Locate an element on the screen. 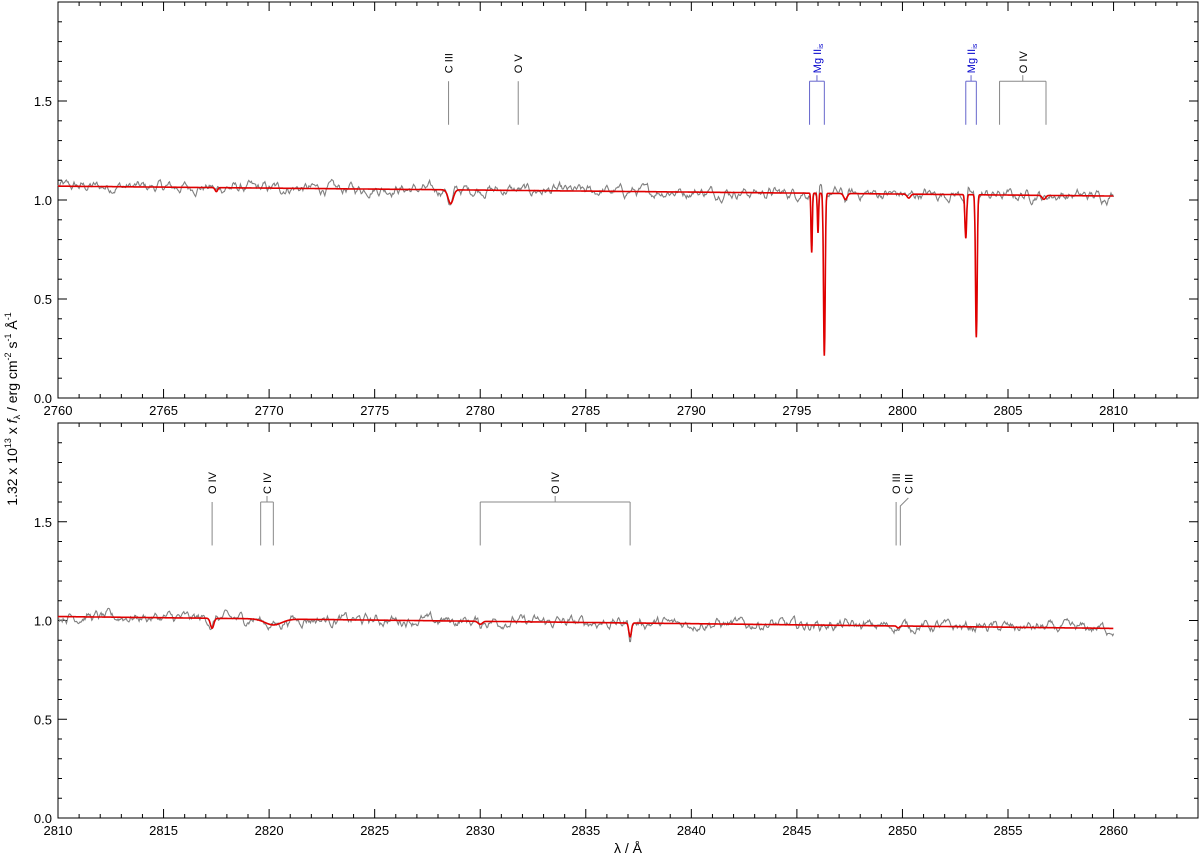 This screenshot has height=862, width=1200. line-id-label: O III is located at coordinates (897, 483).